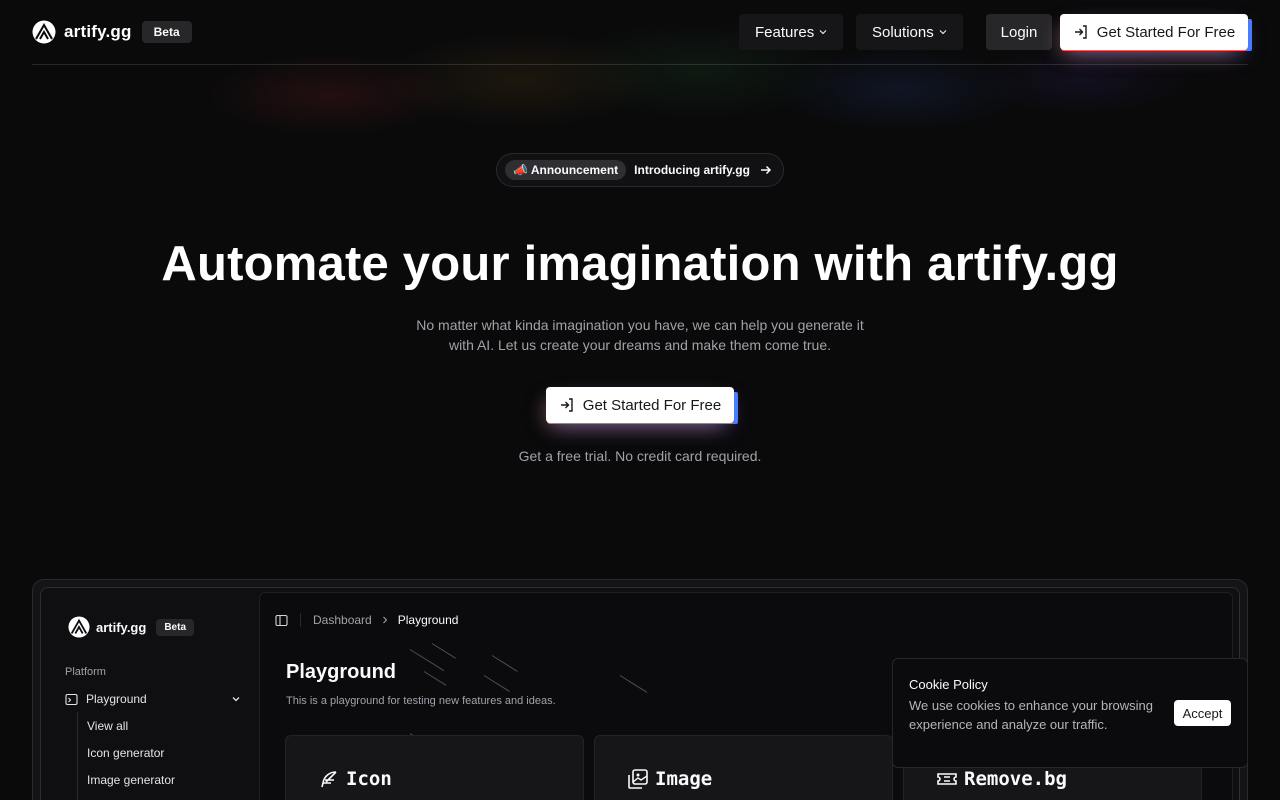  I want to click on cookie-accept-button: Accept, so click(1202, 713).